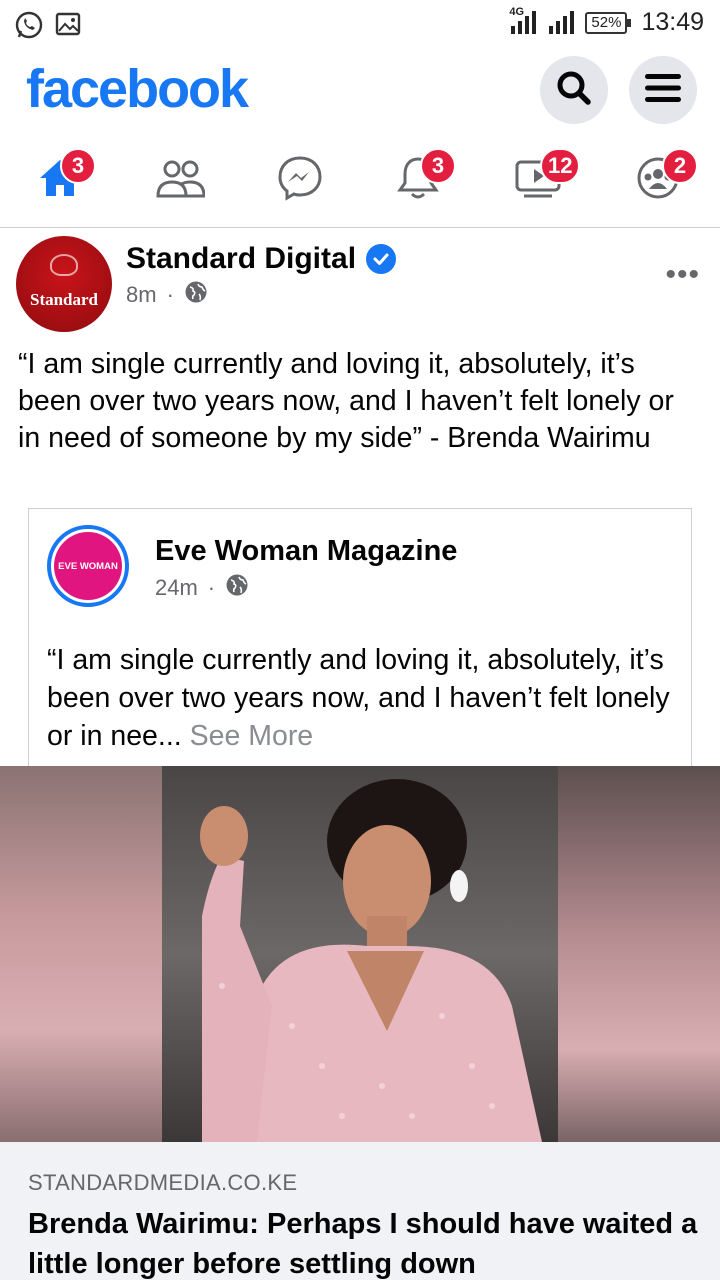  I want to click on gallery-icon, so click(68, 27).